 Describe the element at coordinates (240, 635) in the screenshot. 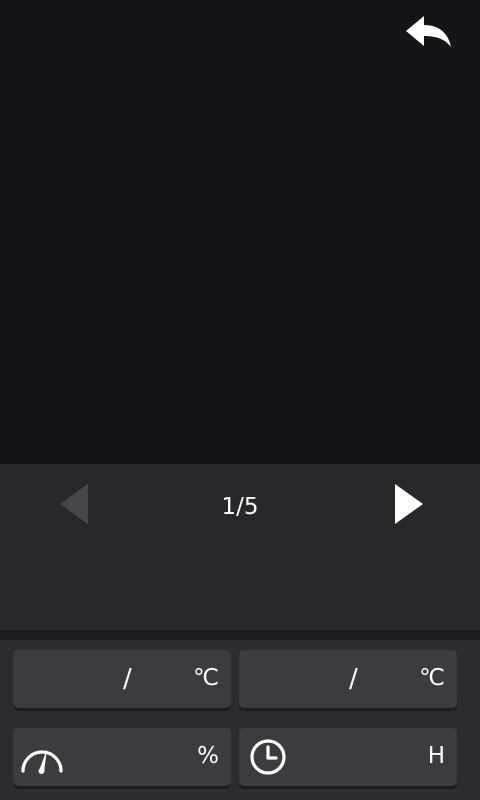

I see `divider` at that location.